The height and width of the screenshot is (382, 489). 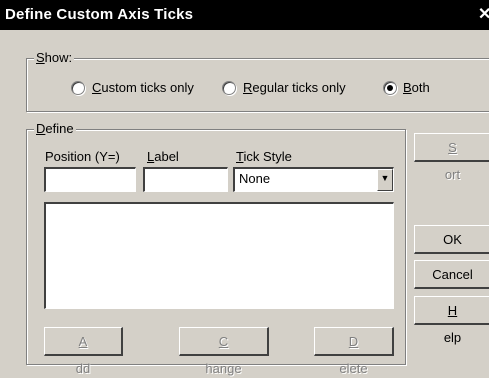 I want to click on tick-style-value: None, so click(x=255, y=178).